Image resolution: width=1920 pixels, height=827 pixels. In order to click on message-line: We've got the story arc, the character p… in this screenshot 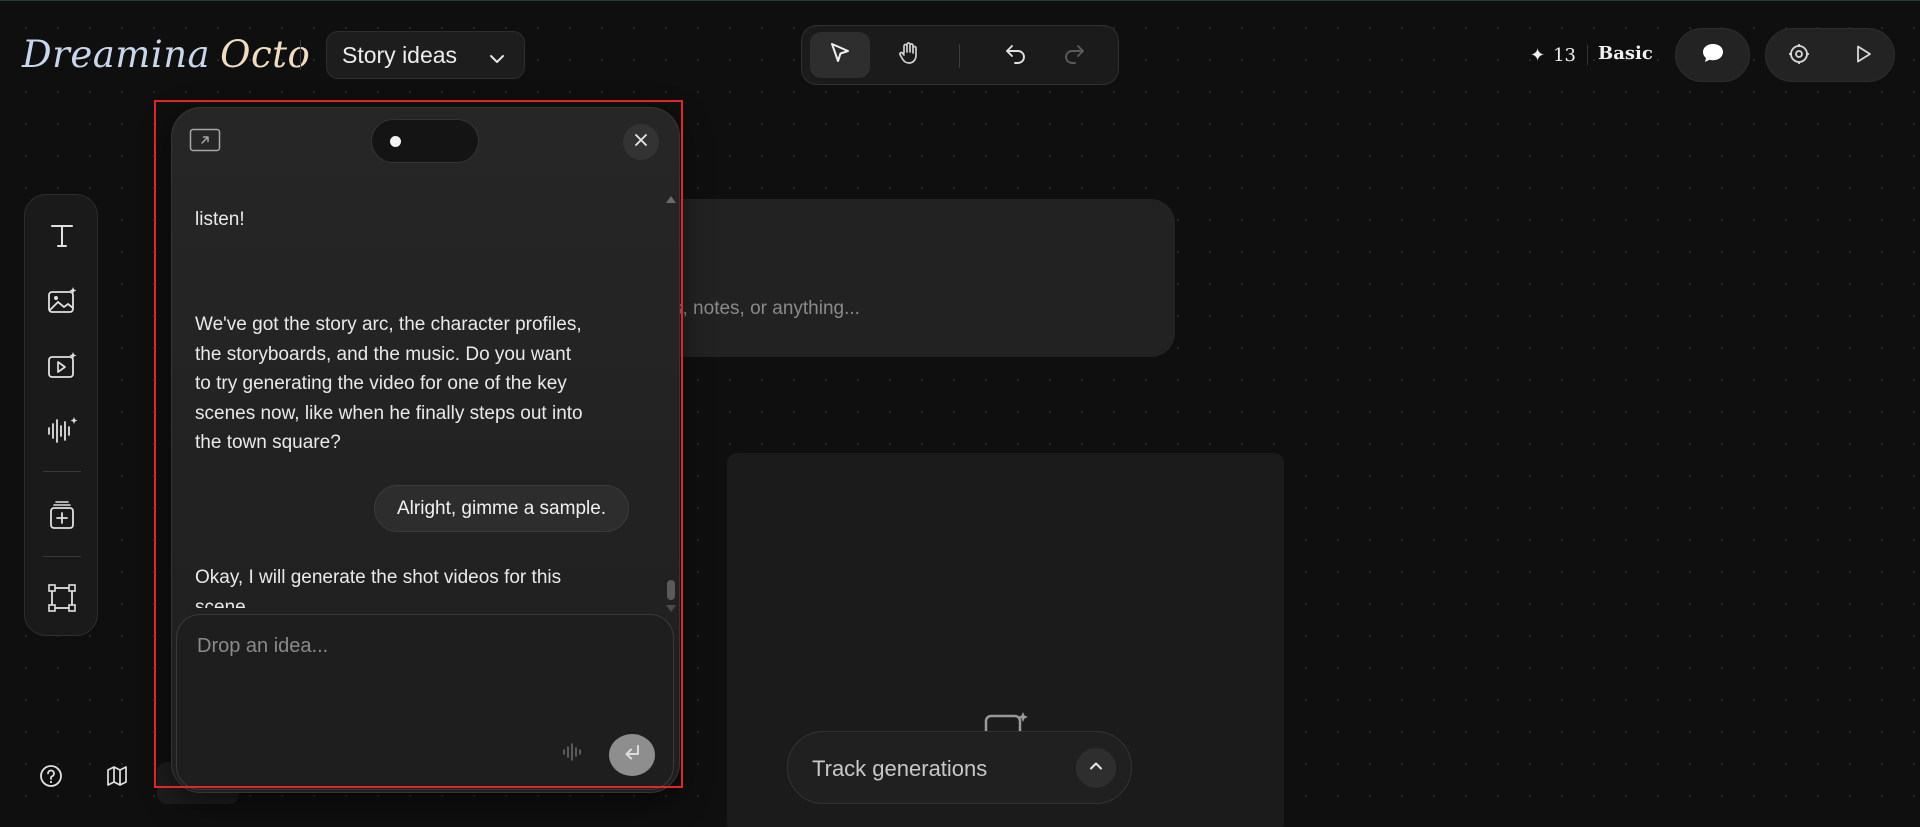, I will do `click(388, 324)`.